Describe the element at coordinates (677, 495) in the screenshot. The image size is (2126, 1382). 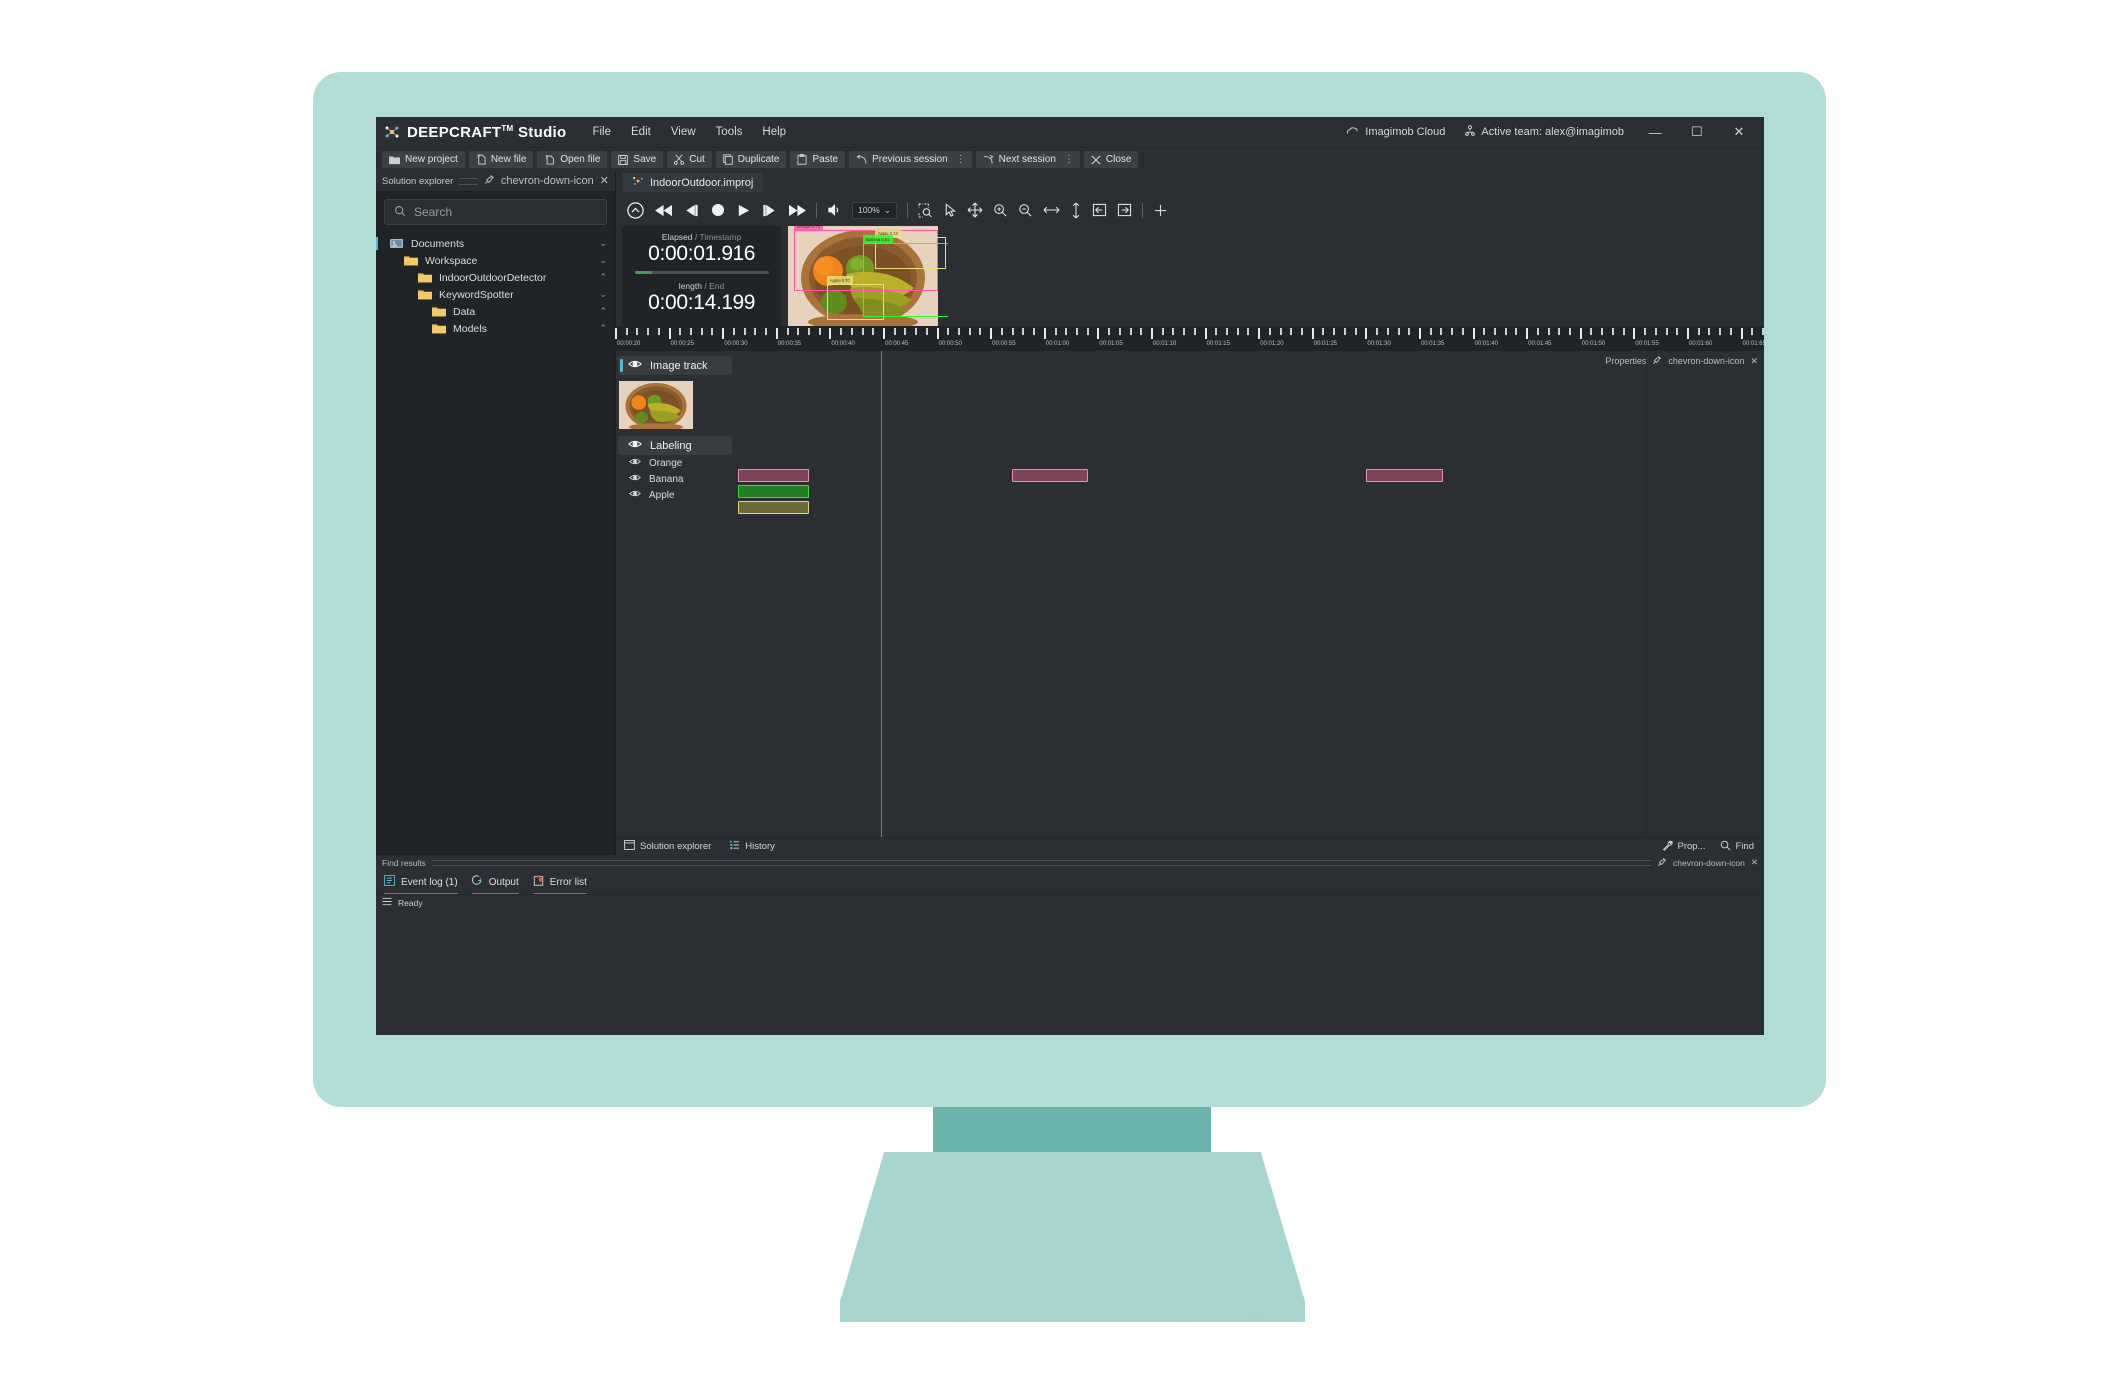
I see `label-row-apple: Apple` at that location.